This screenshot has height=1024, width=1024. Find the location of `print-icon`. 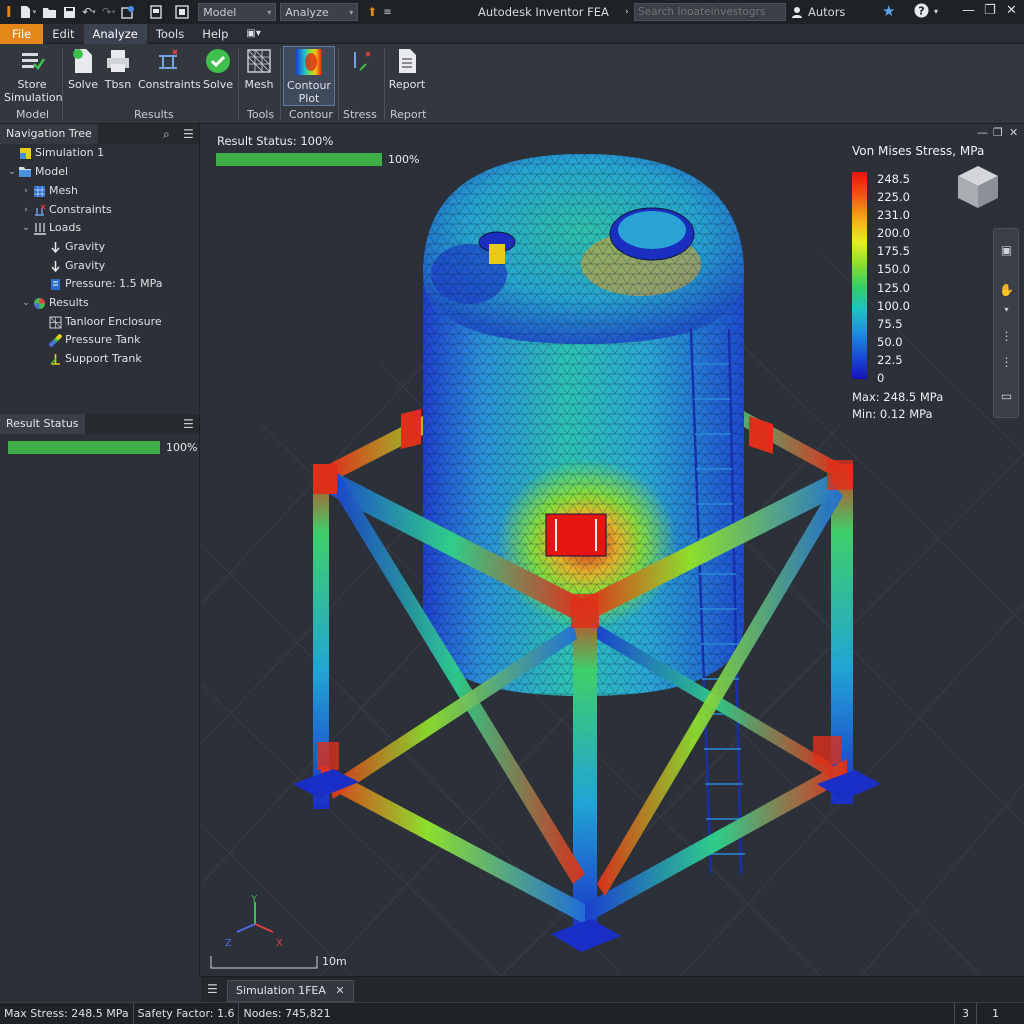

print-icon is located at coordinates (156, 12).